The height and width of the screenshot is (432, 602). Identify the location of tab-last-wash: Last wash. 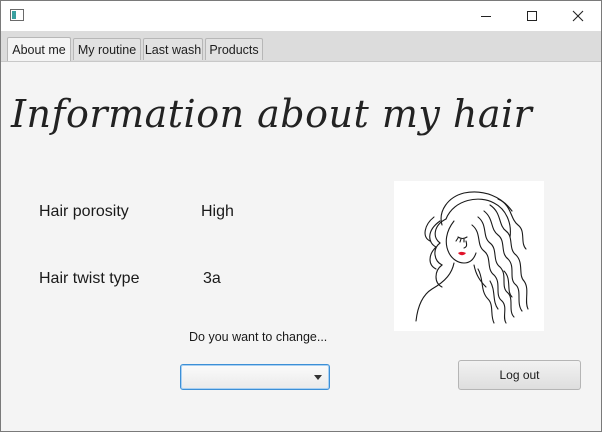
(173, 49).